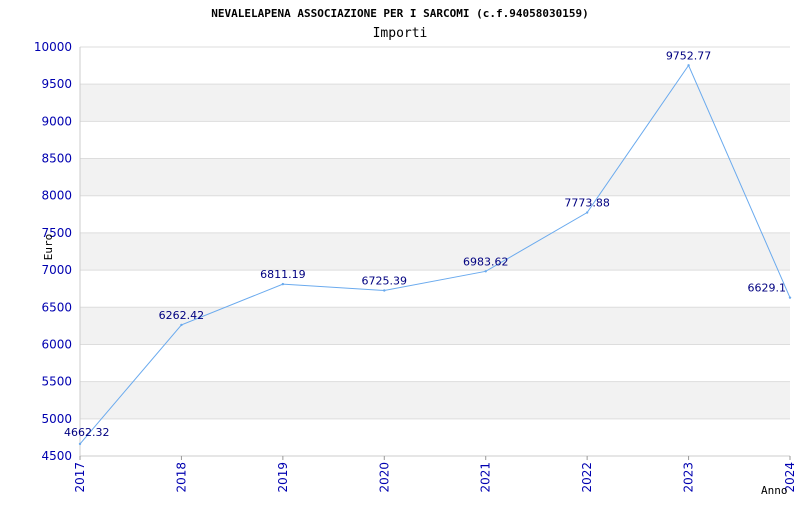  I want to click on y-tick-label: 6500, so click(56, 307).